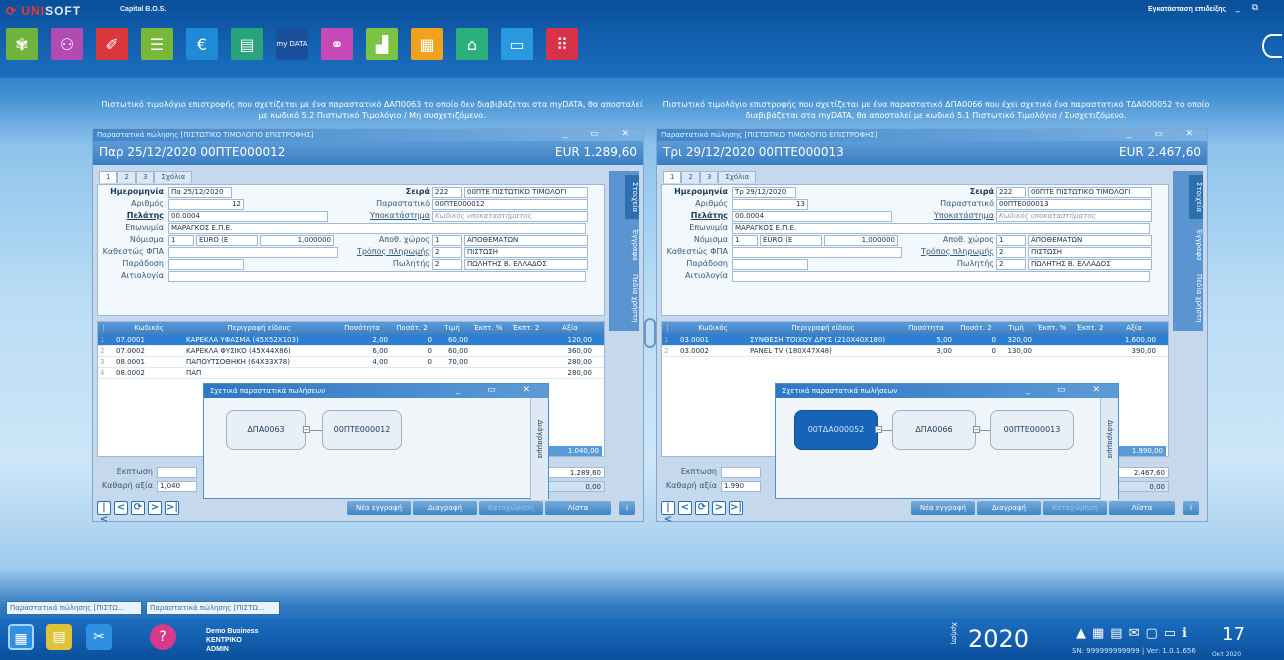 This screenshot has width=1284, height=660. I want to click on refresh-icon: ⟳, so click(138, 508).